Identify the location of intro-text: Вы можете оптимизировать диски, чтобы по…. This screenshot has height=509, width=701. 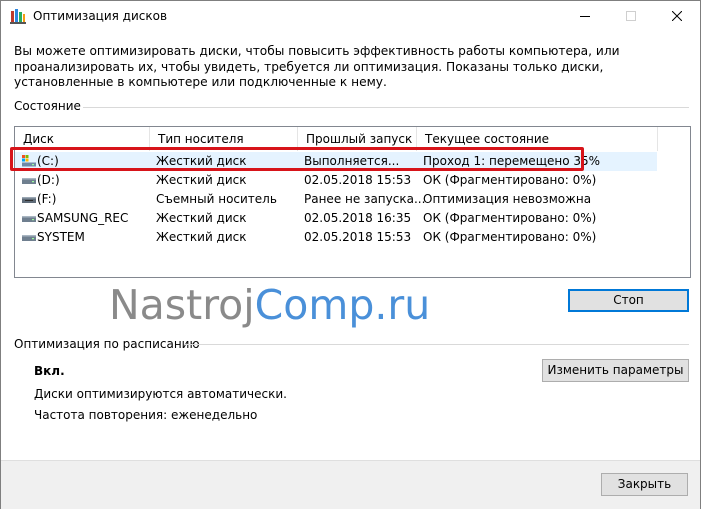
(317, 66).